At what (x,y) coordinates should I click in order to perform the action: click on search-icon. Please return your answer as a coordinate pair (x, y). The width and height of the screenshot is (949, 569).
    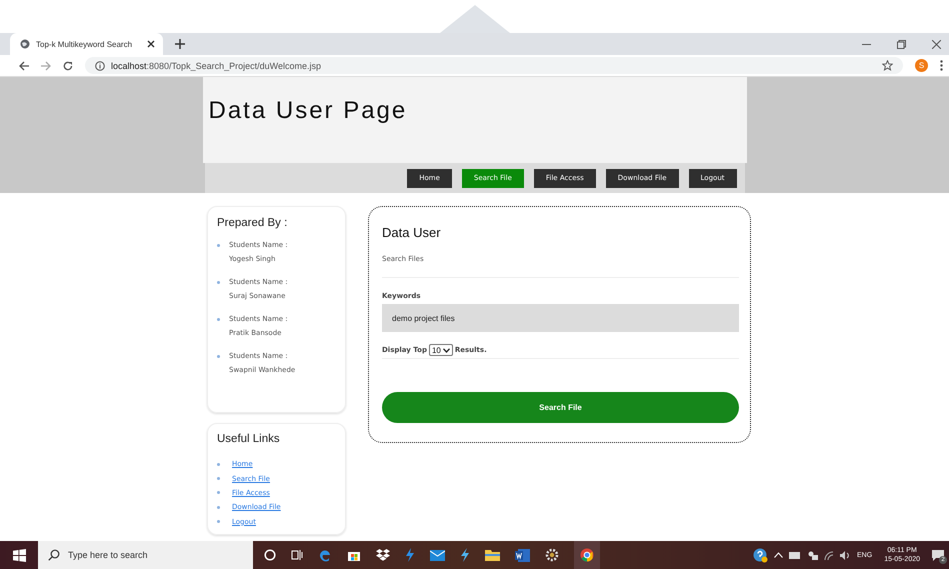
    Looking at the image, I should click on (54, 555).